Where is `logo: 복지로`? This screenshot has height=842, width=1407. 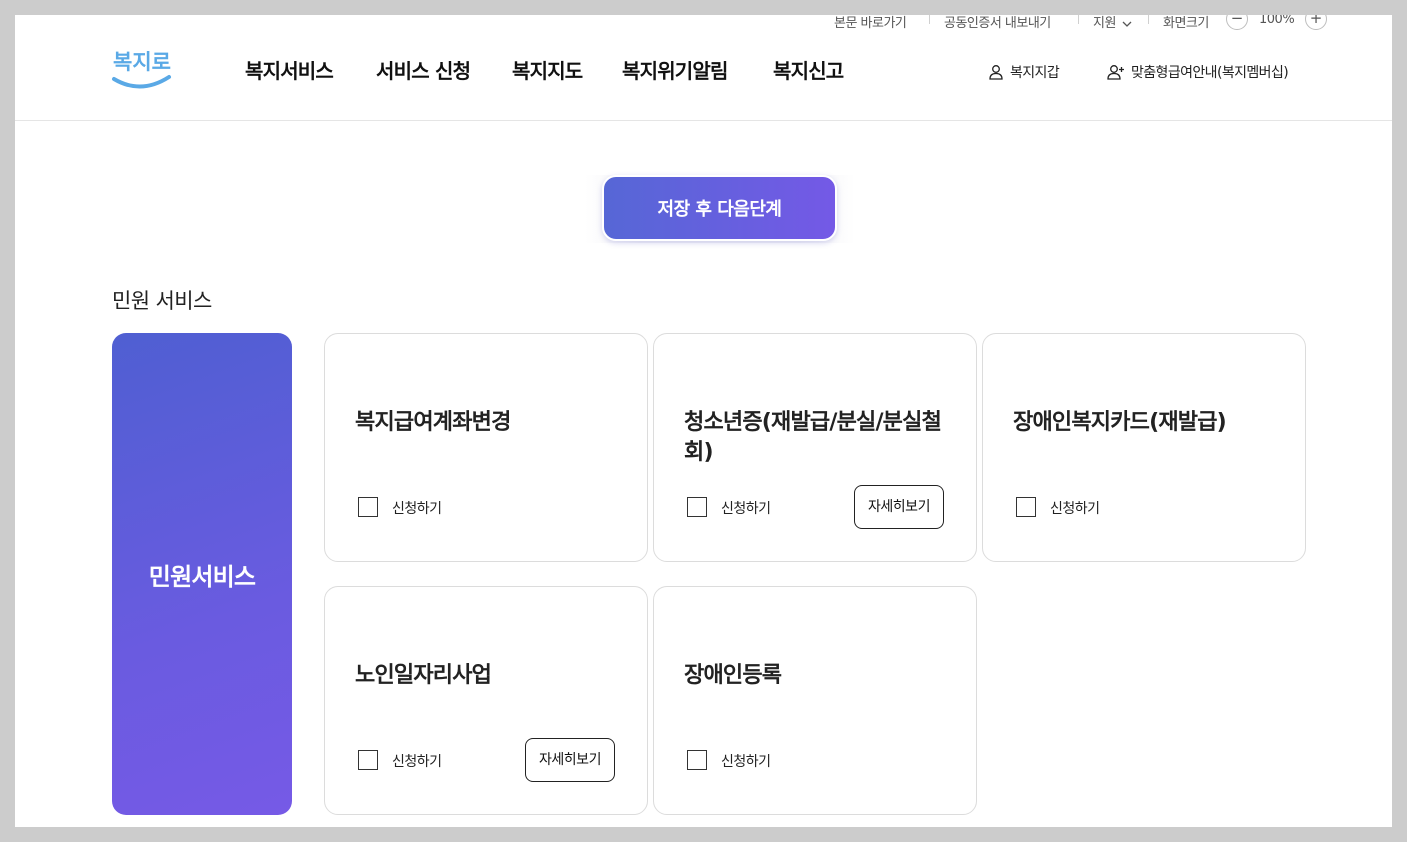
logo: 복지로 is located at coordinates (142, 65).